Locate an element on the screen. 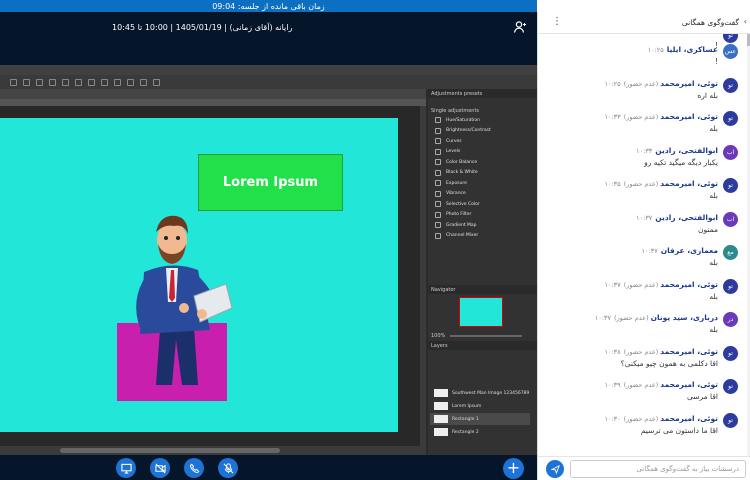 Image resolution: width=750 pixels, height=480 pixels. camera-button is located at coordinates (160, 468).